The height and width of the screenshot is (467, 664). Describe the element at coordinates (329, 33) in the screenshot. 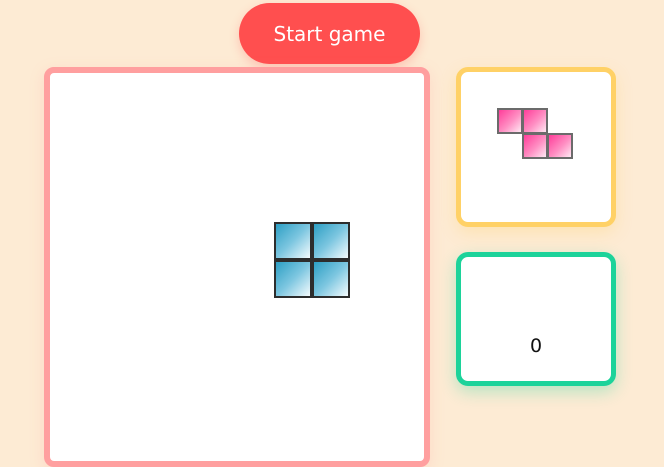

I see `start-game-button: Start game` at that location.